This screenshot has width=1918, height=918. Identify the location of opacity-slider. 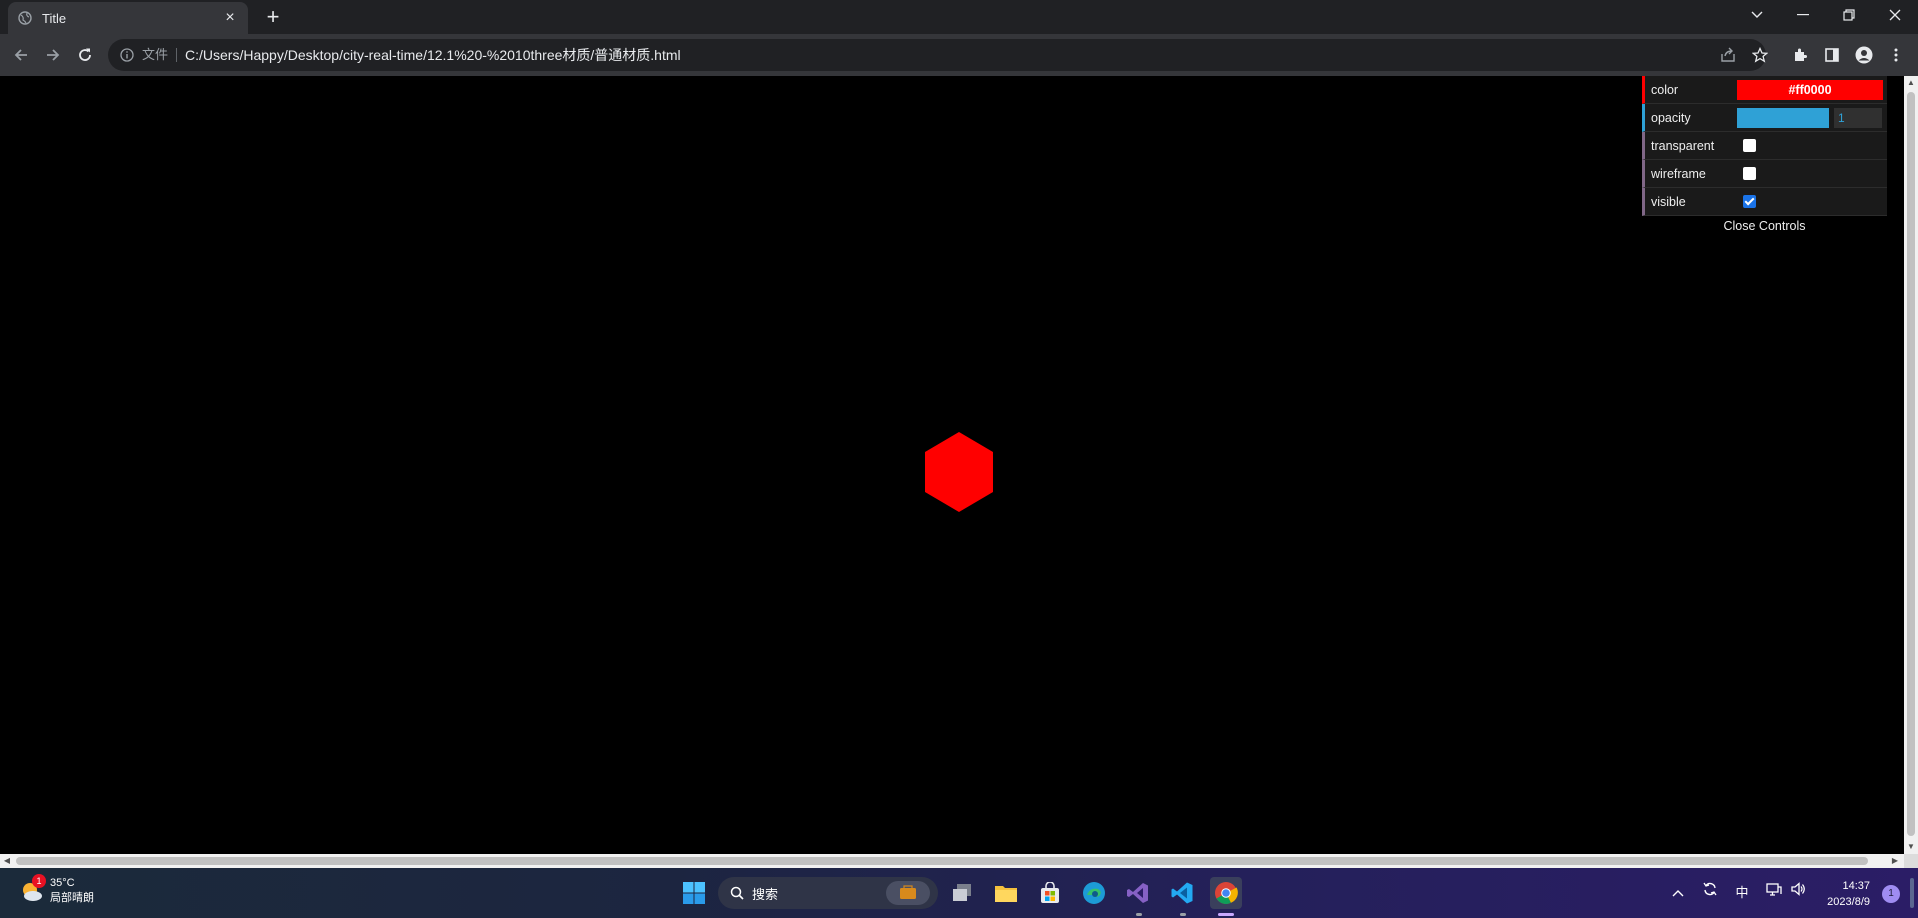
(1783, 117).